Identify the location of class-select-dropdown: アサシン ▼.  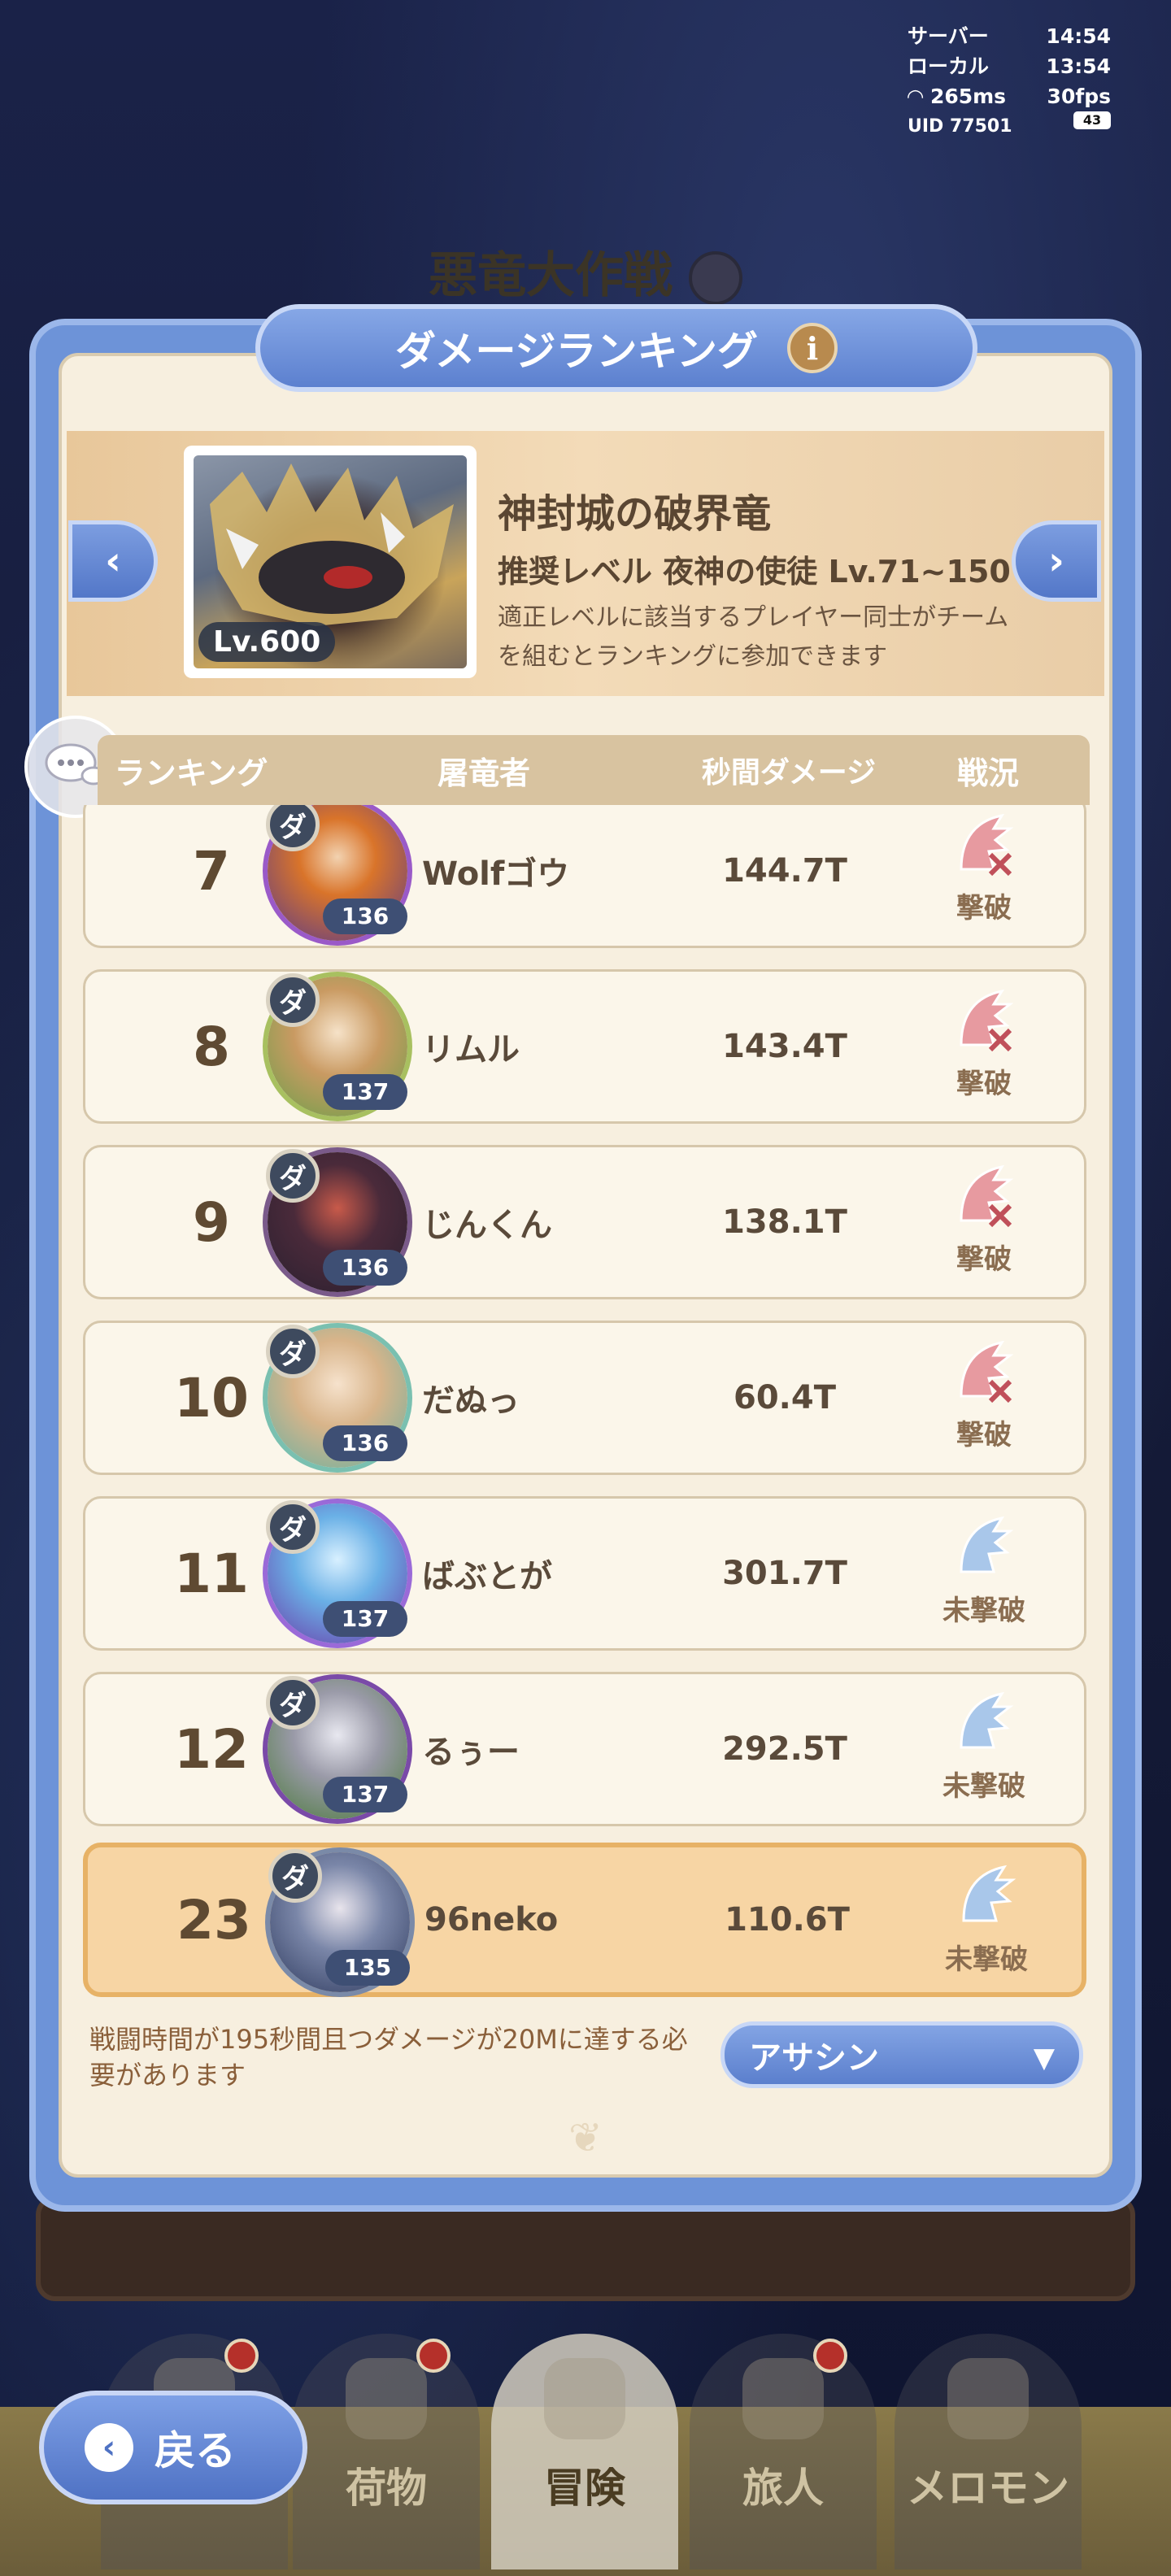
(901, 2054).